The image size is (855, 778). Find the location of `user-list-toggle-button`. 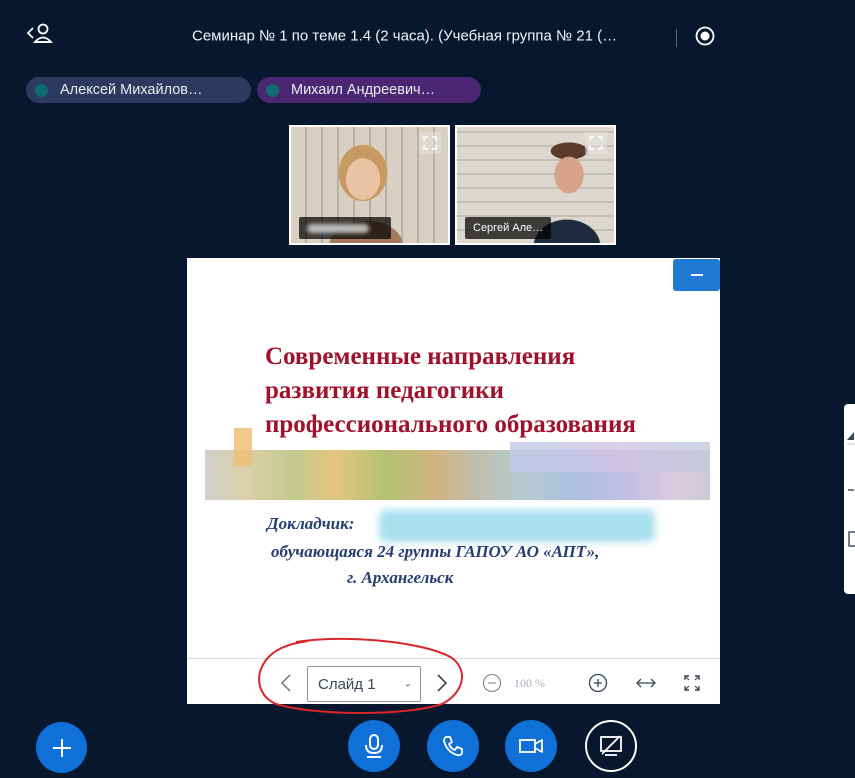

user-list-toggle-button is located at coordinates (40, 34).